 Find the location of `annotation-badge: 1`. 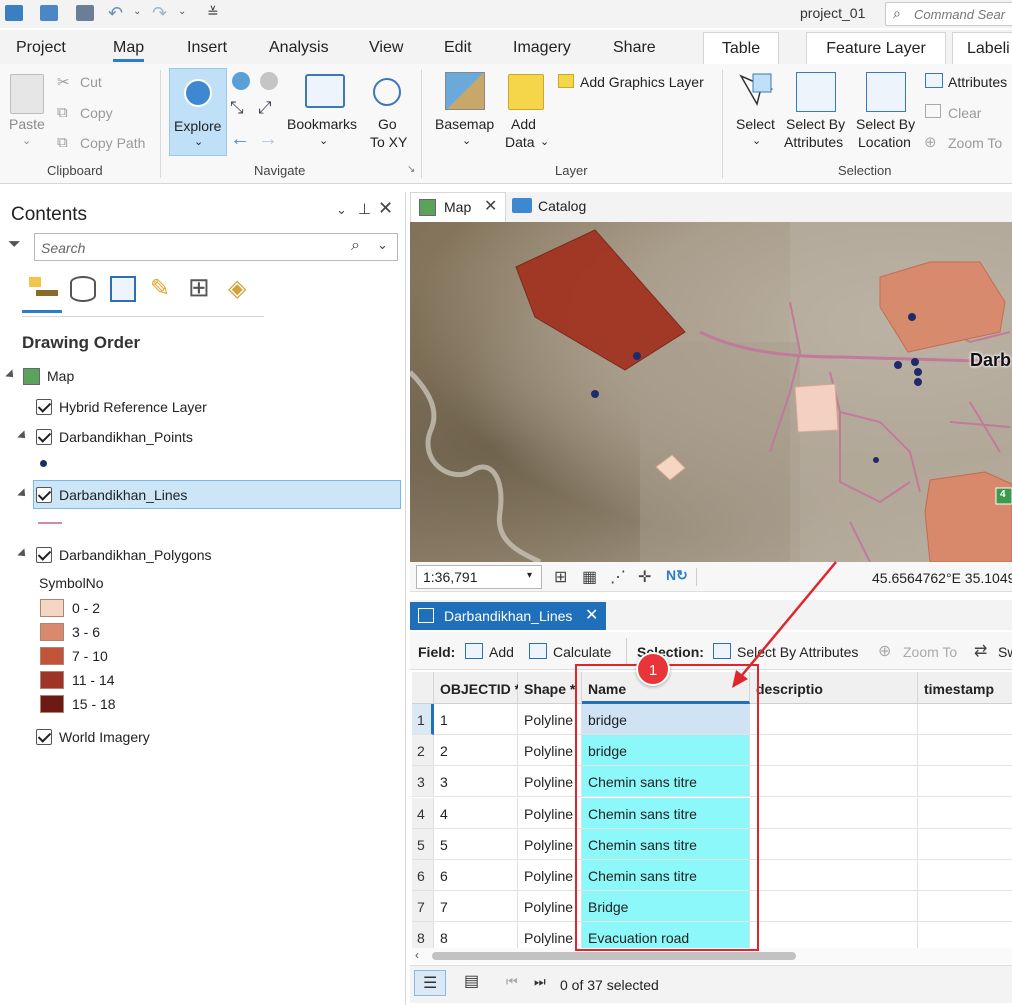

annotation-badge: 1 is located at coordinates (653, 669).